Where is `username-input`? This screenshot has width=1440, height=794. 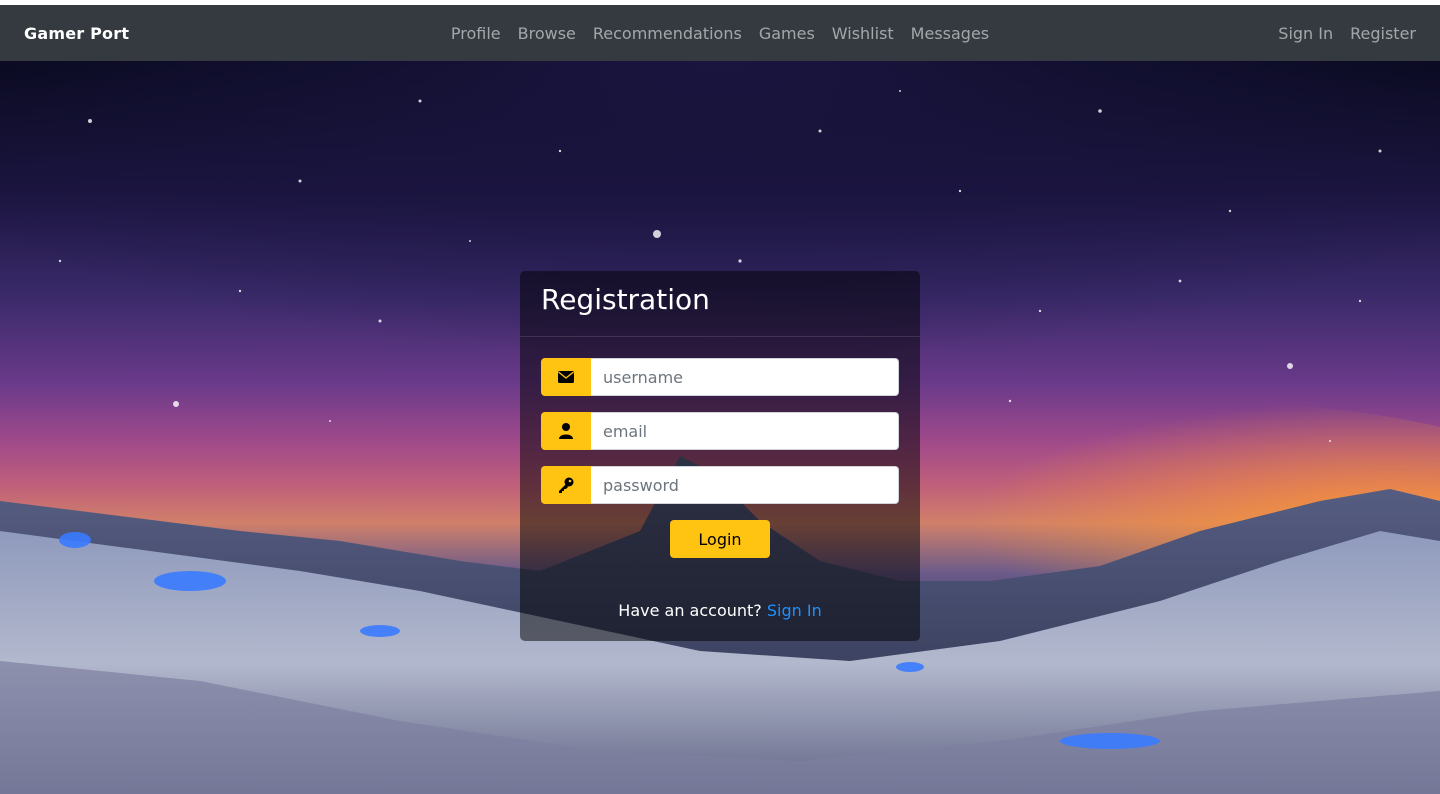 username-input is located at coordinates (745, 377).